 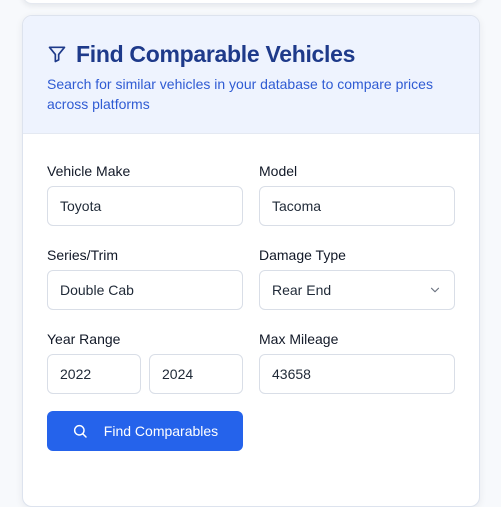 What do you see at coordinates (357, 206) in the screenshot?
I see `model-input: Tacoma` at bounding box center [357, 206].